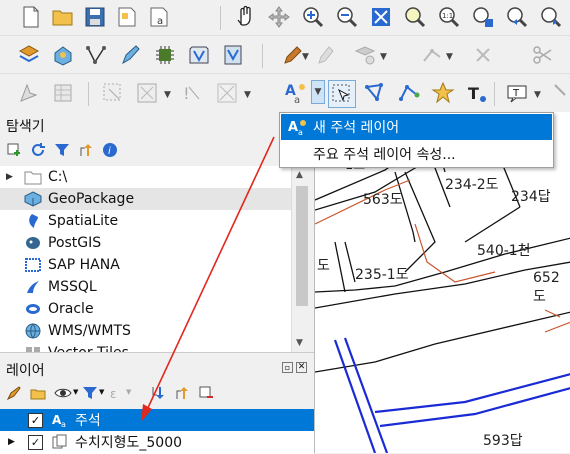 This screenshot has height=454, width=570. Describe the element at coordinates (146, 309) in the screenshot. I see `browser-item-oracle: Oracle` at that location.